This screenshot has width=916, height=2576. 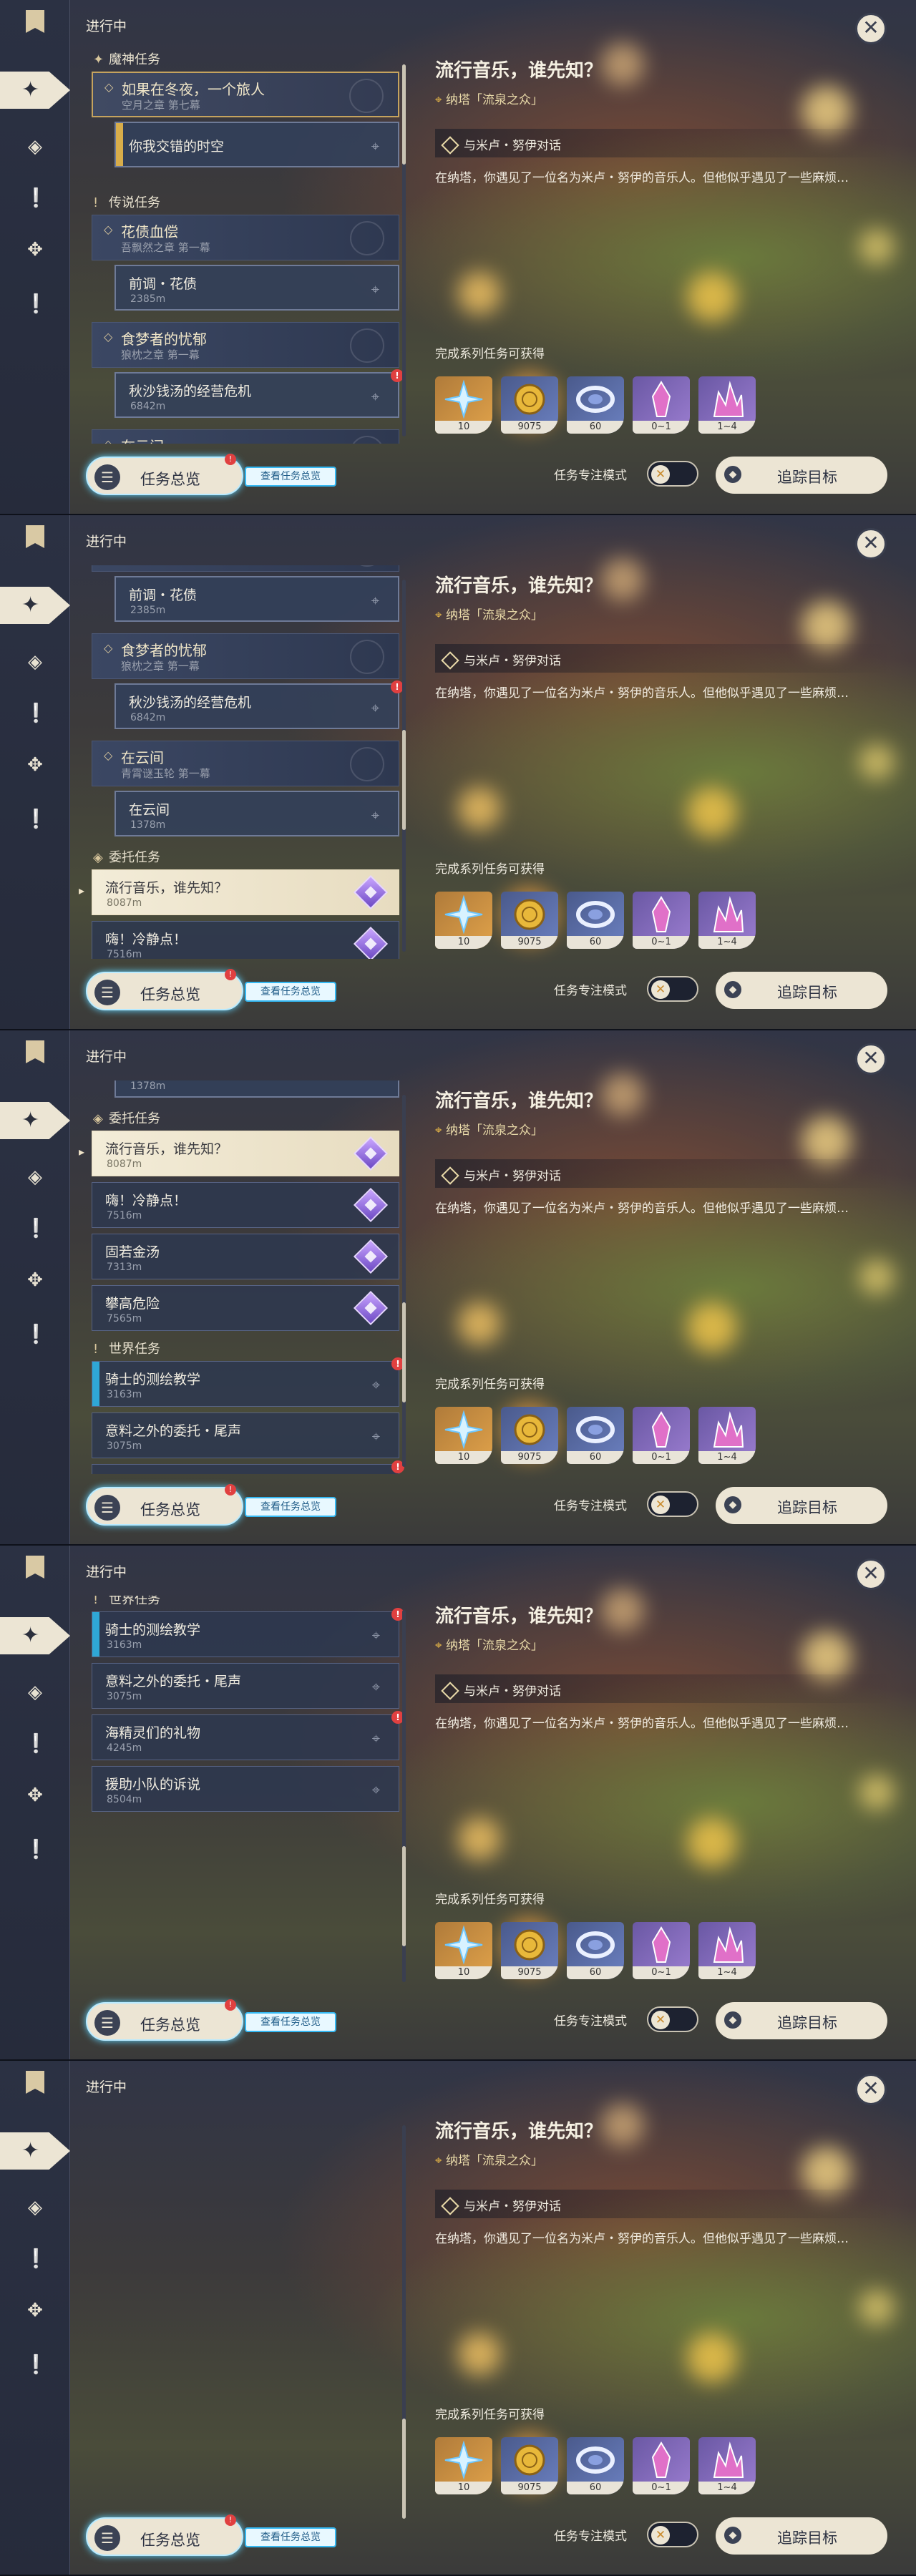 What do you see at coordinates (245, 94) in the screenshot?
I see `quest-chain-archon: ◇ 如果在冬夜，一个旅人 空月之章 第七幕` at bounding box center [245, 94].